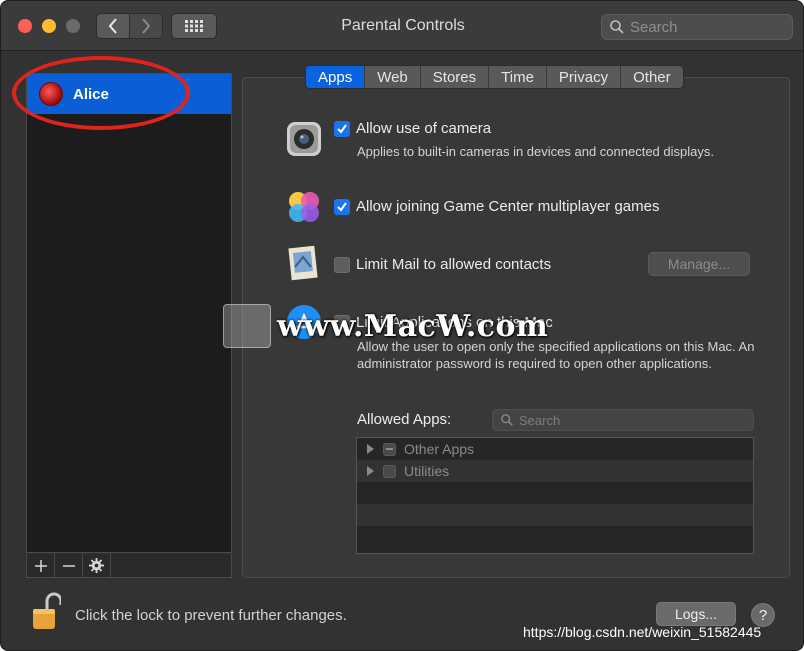 The width and height of the screenshot is (804, 651). Describe the element at coordinates (654, 27) in the screenshot. I see `search-placeholder: Search` at that location.